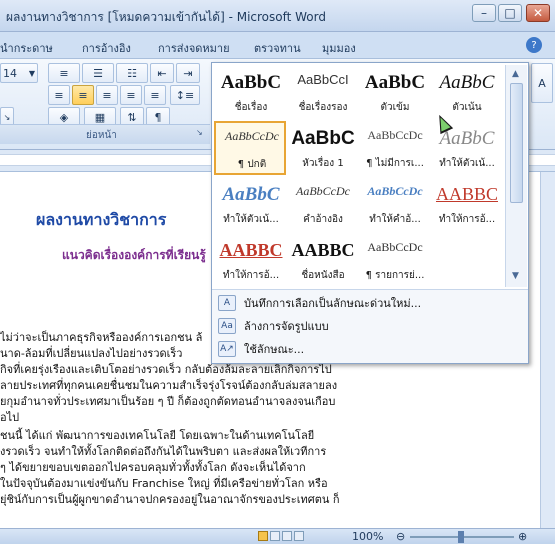 This screenshot has width=555, height=544. What do you see at coordinates (277, 48) in the screenshot?
I see `tab-review: ตรวจทาน` at bounding box center [277, 48].